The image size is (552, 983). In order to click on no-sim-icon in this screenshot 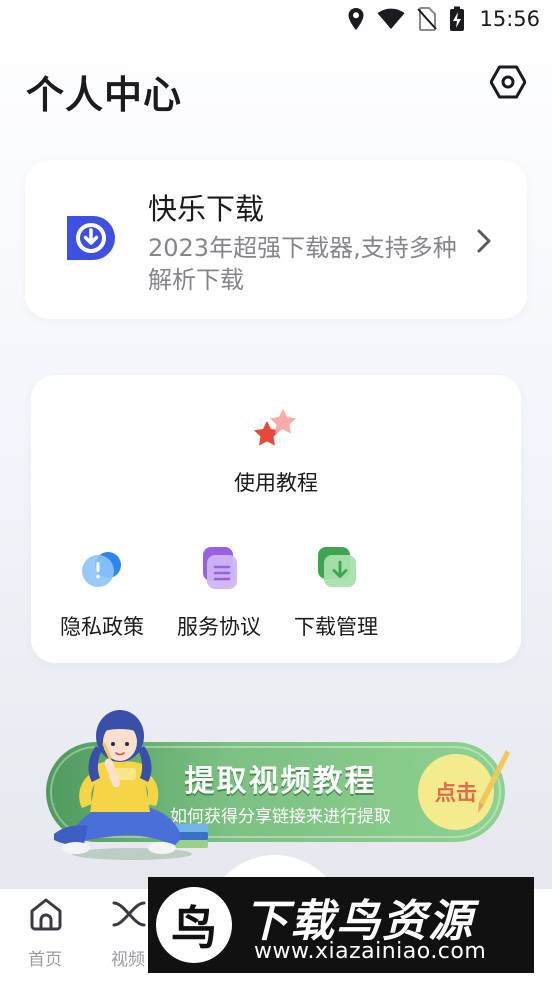, I will do `click(427, 19)`.